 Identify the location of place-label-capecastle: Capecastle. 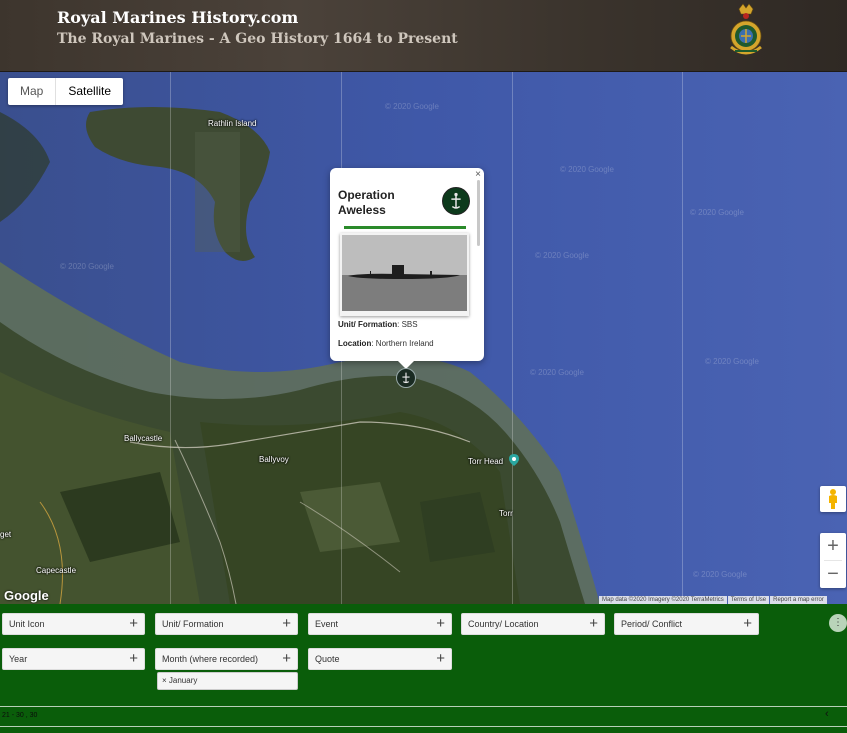
(56, 570).